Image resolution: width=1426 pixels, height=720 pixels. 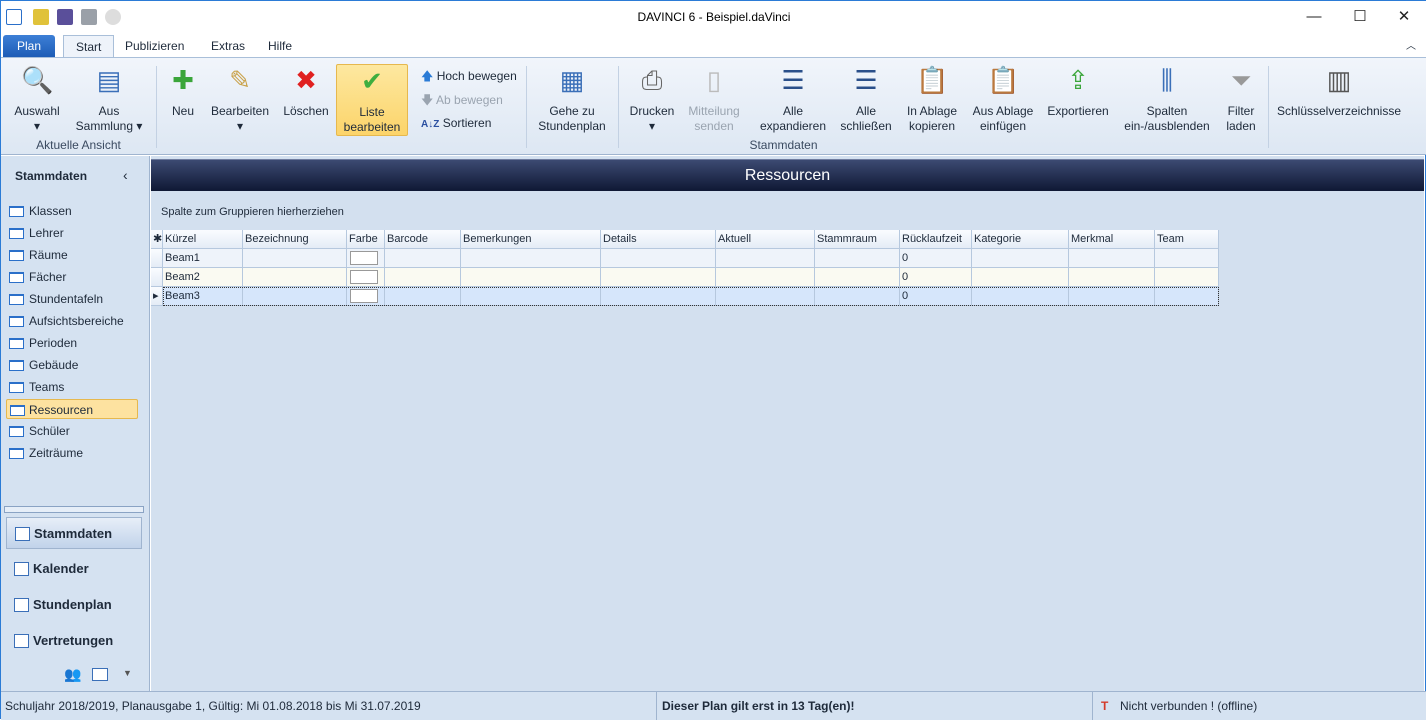 I want to click on column-header-barcode: Barcode, so click(x=423, y=239).